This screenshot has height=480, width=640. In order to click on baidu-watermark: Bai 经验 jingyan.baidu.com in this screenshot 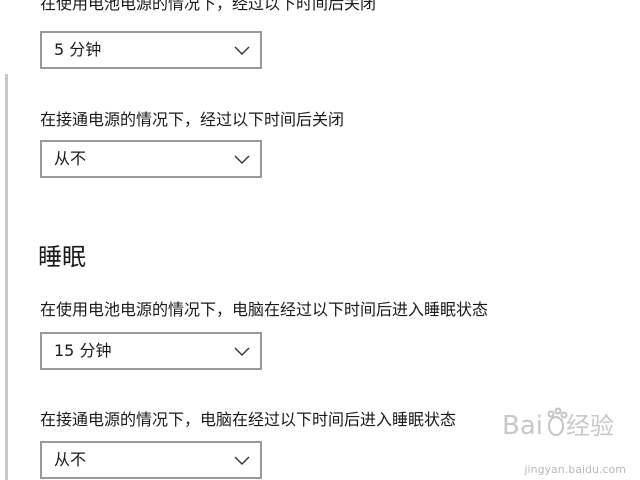, I will do `click(566, 439)`.